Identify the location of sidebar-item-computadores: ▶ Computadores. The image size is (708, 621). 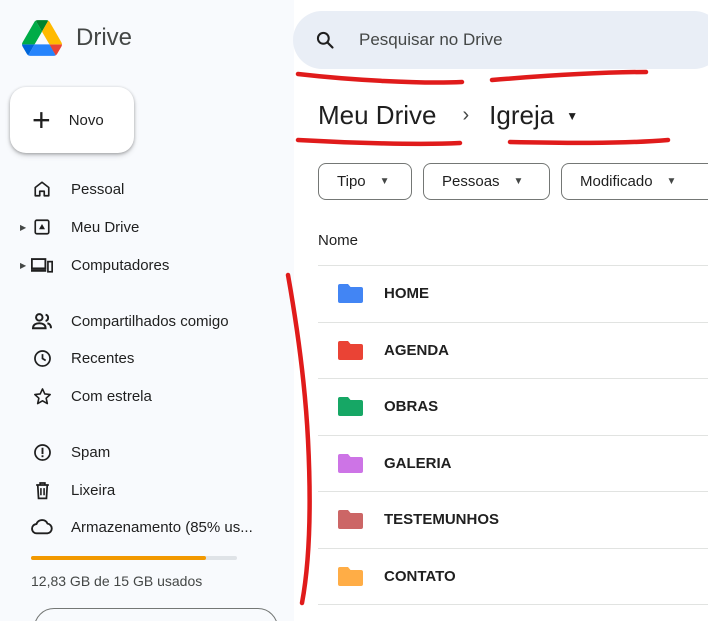
(147, 265).